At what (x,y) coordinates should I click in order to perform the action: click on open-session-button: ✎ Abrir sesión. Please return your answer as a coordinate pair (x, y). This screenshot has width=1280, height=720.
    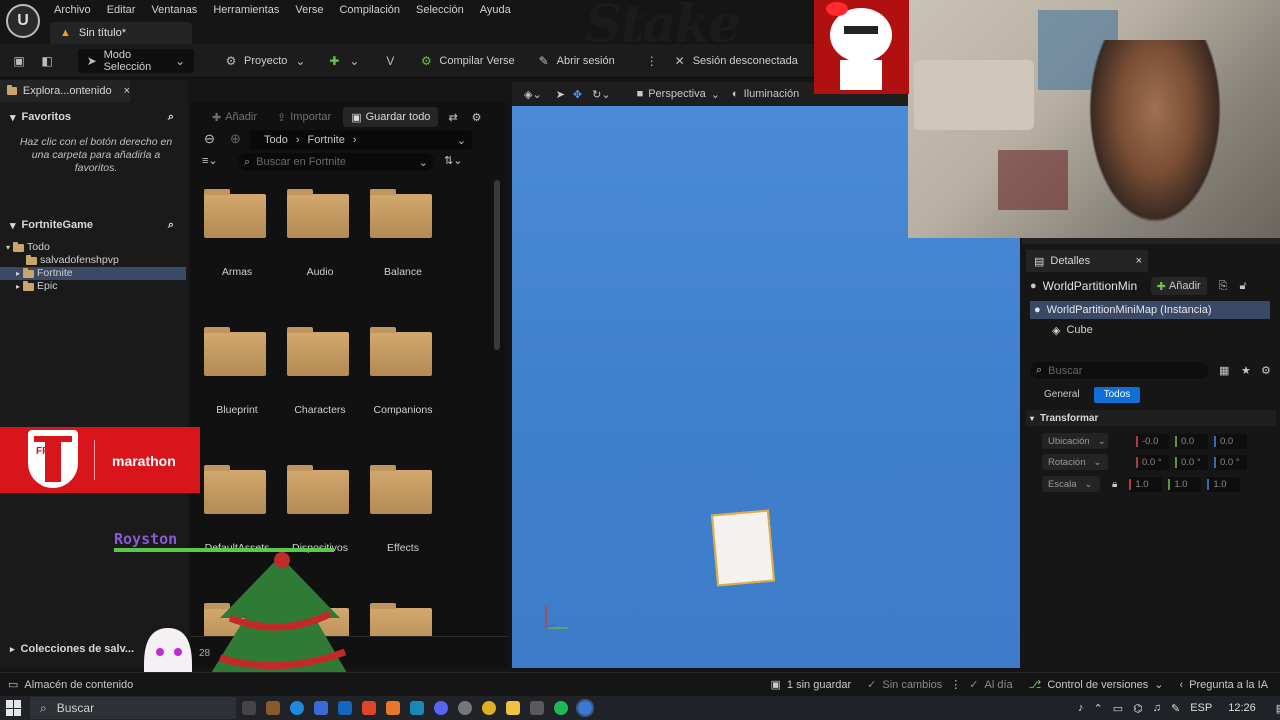
    Looking at the image, I should click on (576, 61).